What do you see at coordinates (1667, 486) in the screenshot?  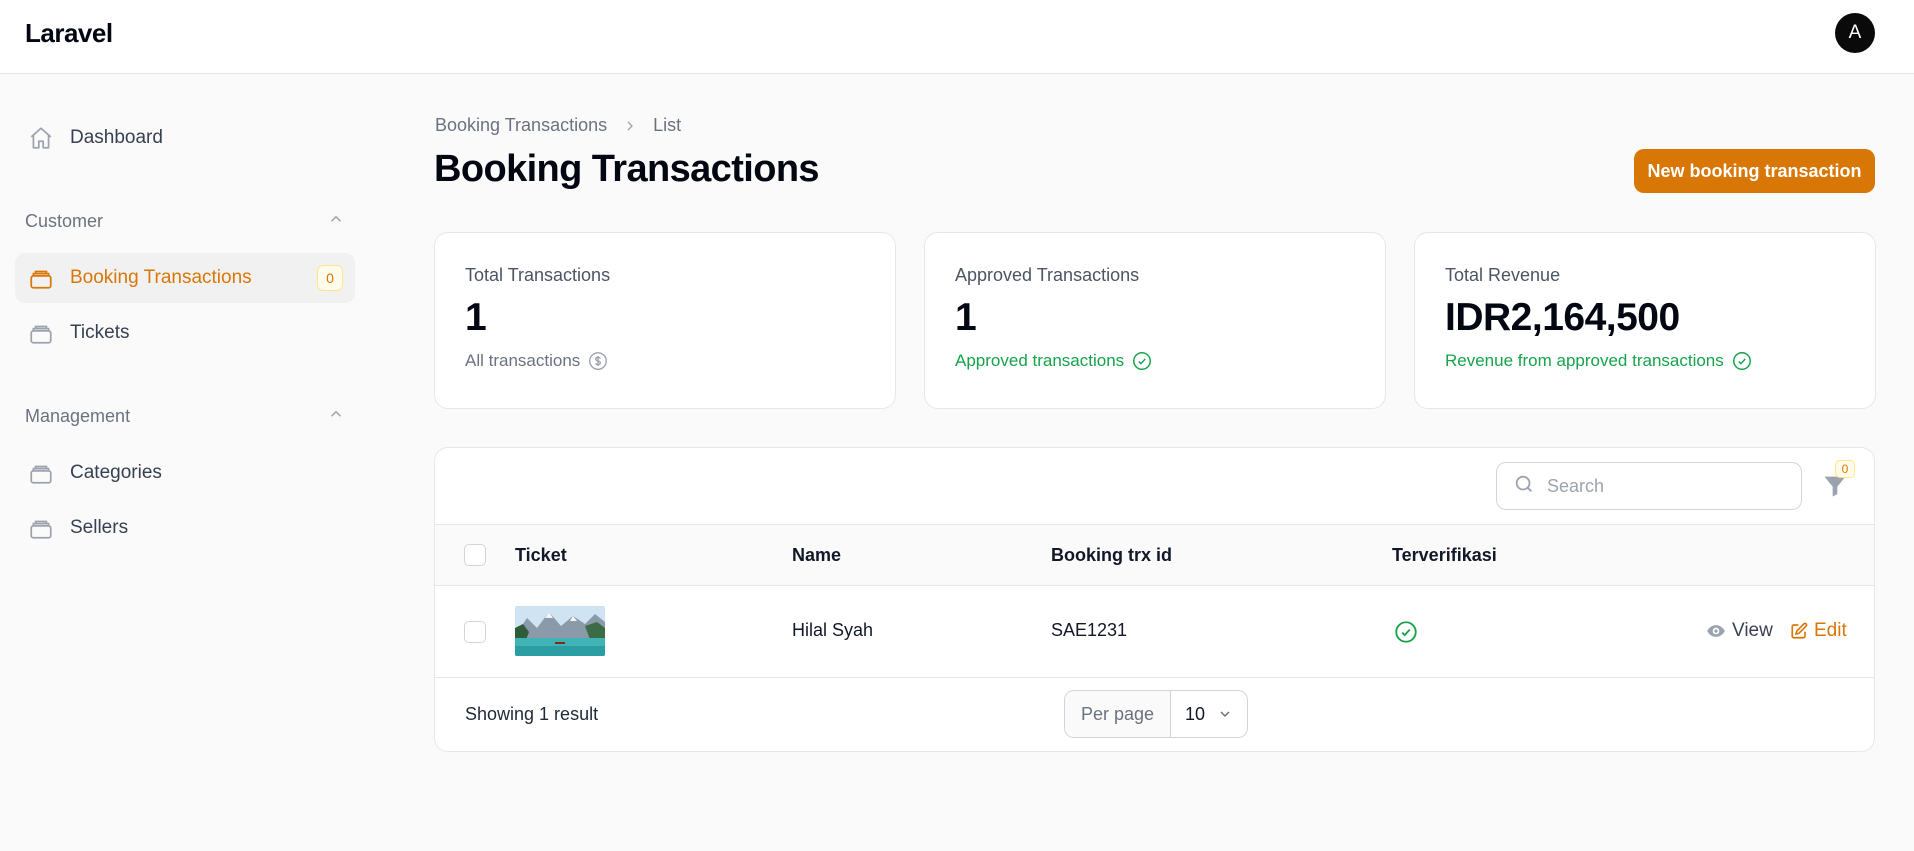 I see `search-input` at bounding box center [1667, 486].